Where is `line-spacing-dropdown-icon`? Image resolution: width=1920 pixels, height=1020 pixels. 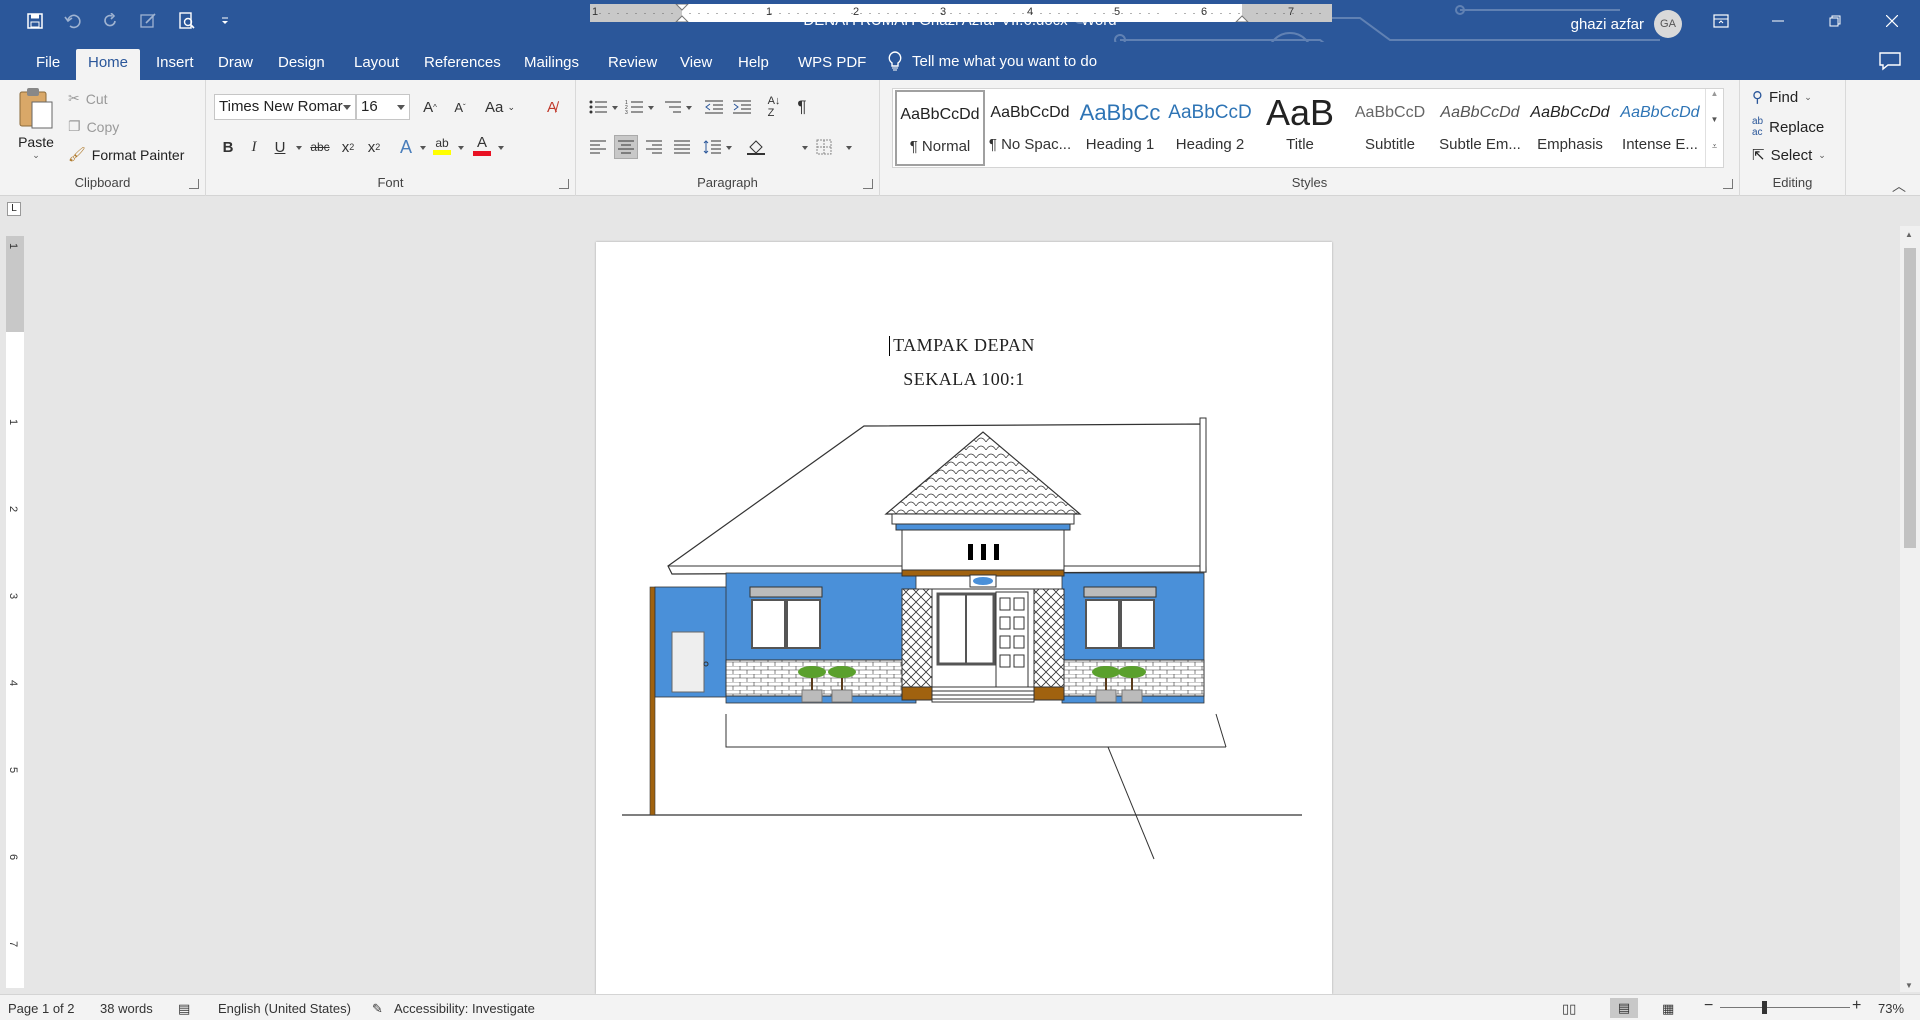 line-spacing-dropdown-icon is located at coordinates (729, 148).